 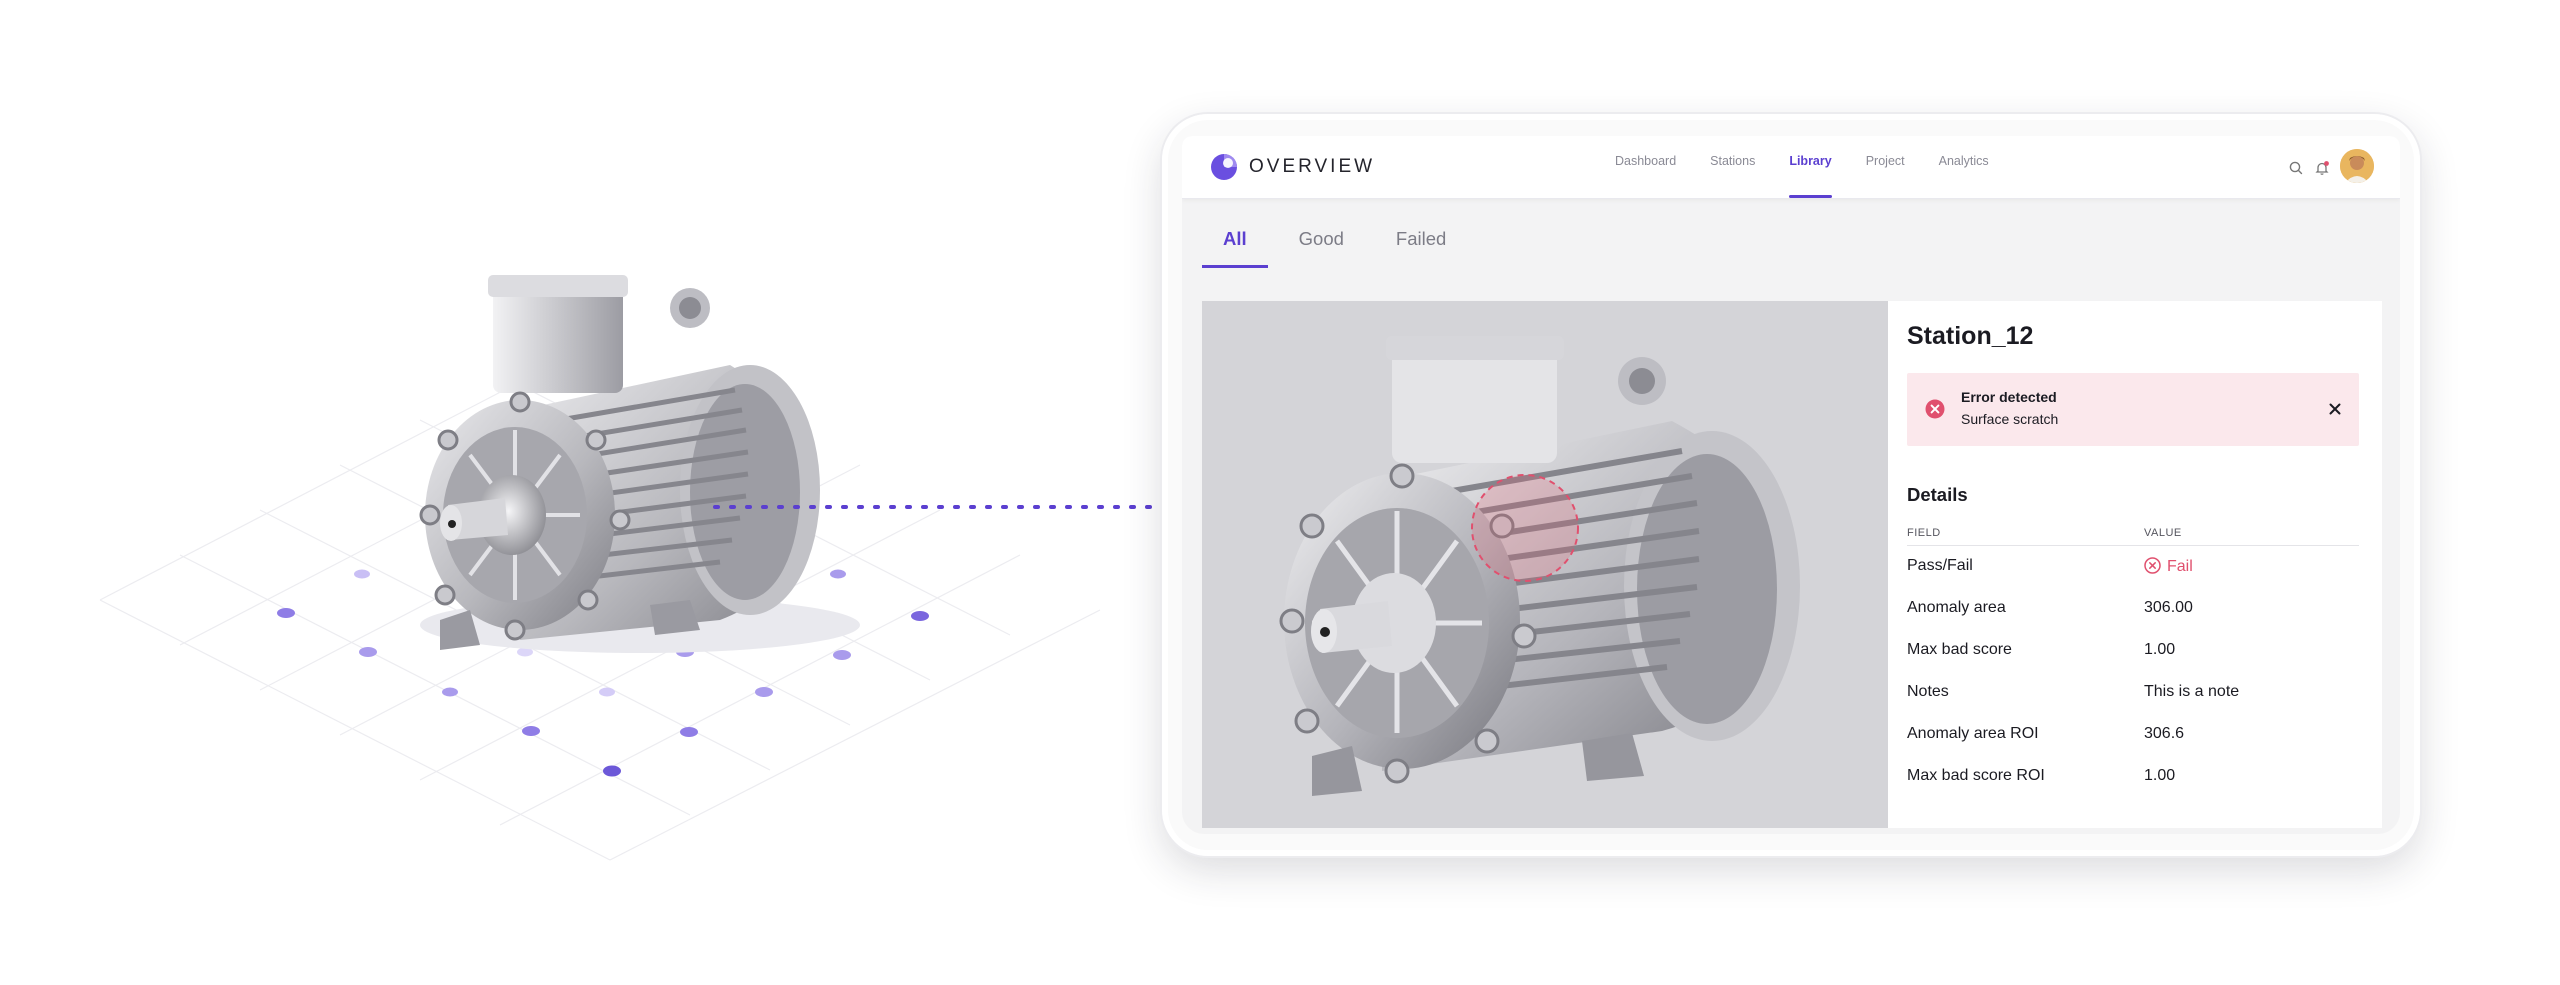 I want to click on inspection-image, so click(x=1539, y=566).